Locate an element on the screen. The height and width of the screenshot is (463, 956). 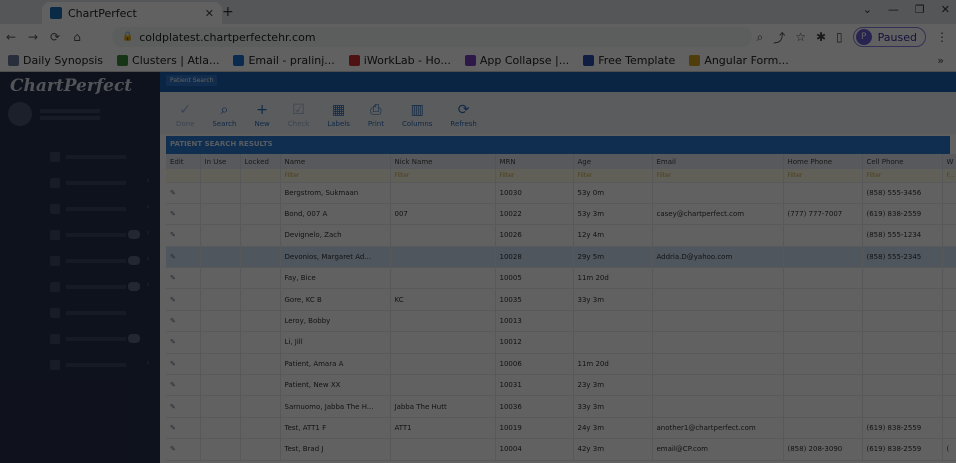
refresh-button: ⟳ Refresh is located at coordinates (463, 115).